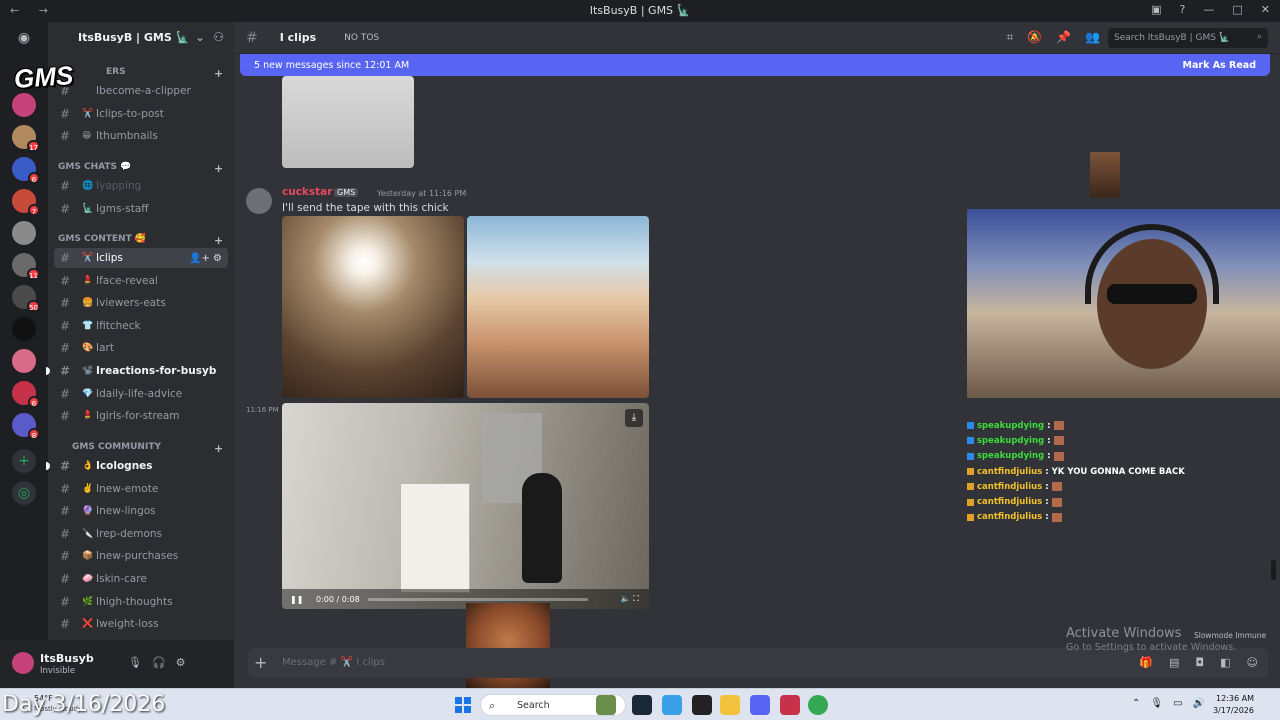 The image size is (1280, 720). I want to click on mark-as-read-button: Mark As Read, so click(1219, 65).